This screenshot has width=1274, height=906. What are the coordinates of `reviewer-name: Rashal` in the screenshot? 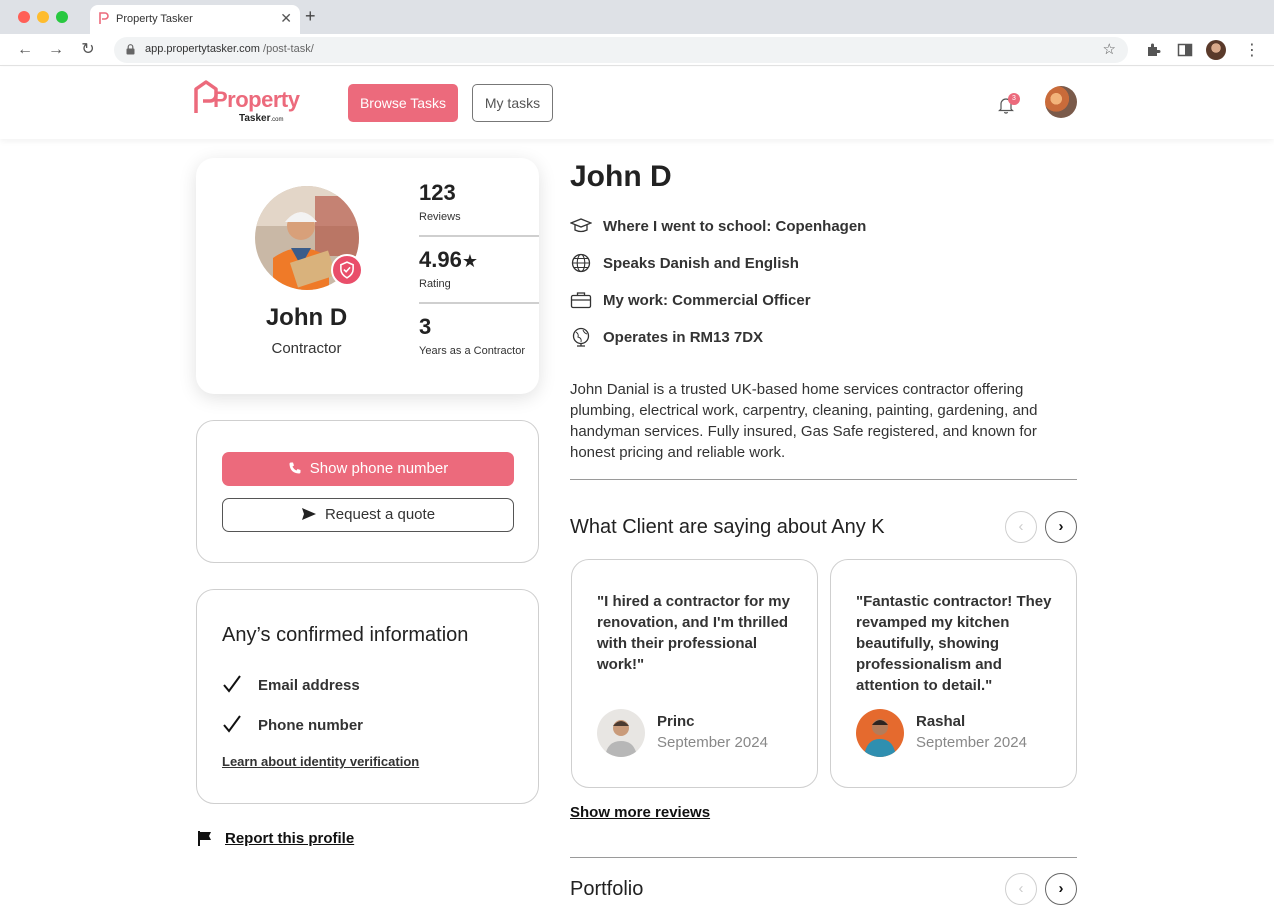 It's located at (941, 721).